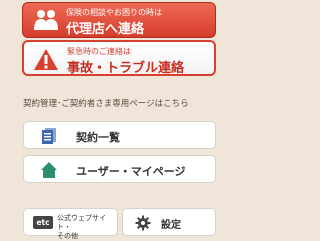  I want to click on settings-label: 設定, so click(171, 225).